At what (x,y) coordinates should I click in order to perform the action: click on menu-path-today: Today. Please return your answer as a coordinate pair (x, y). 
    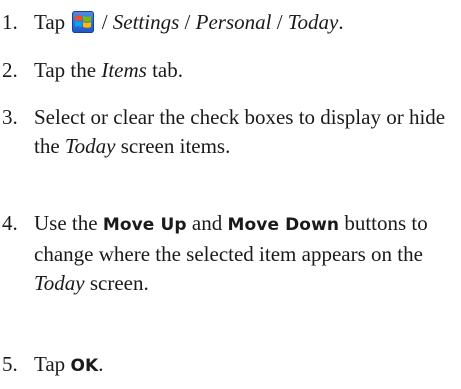
    Looking at the image, I should click on (313, 22).